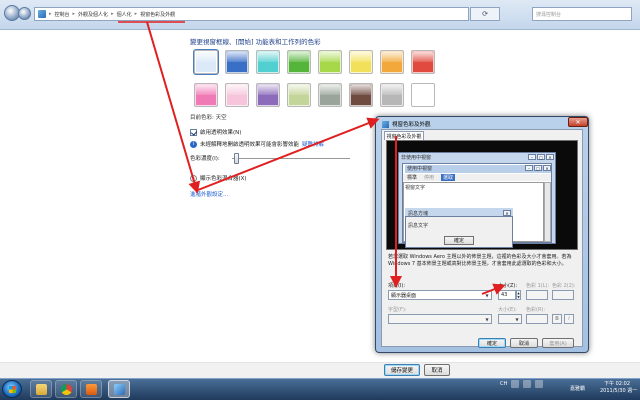  I want to click on breadcrumb-window-color: 視窗色彩及外觀, so click(157, 14).